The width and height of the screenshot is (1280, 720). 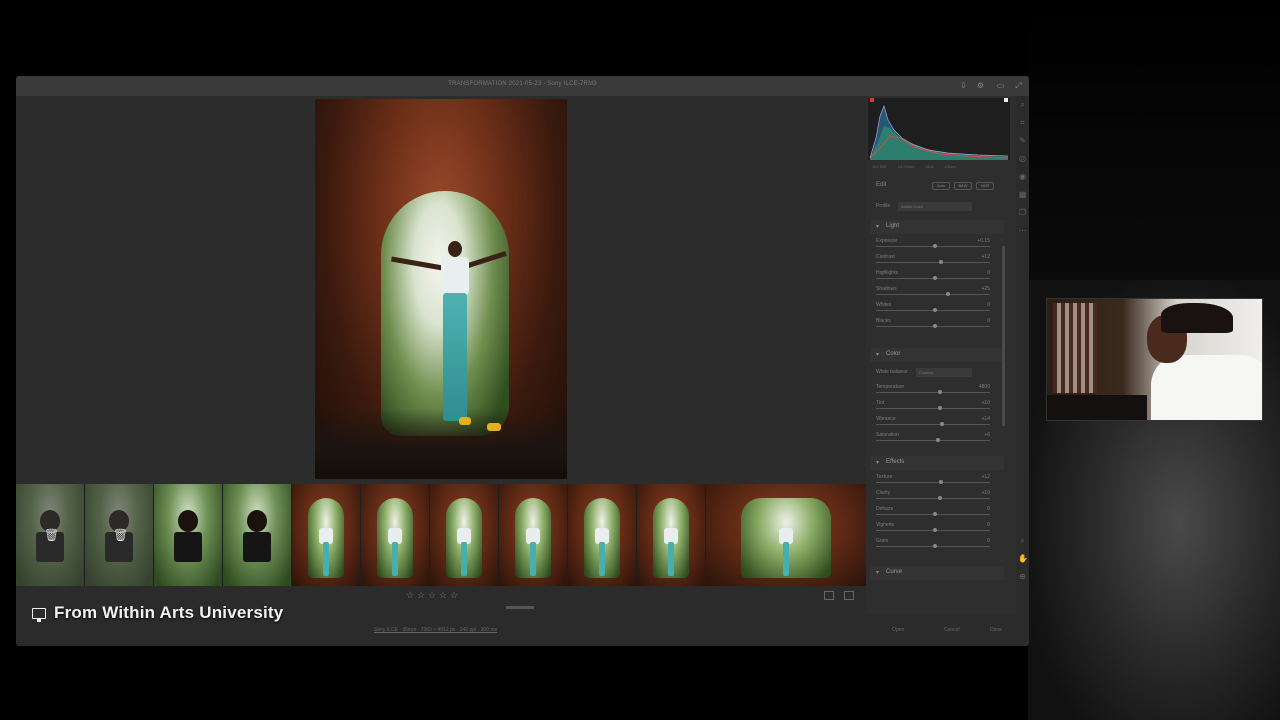 I want to click on section-effects: ▾ Effects, so click(x=937, y=463).